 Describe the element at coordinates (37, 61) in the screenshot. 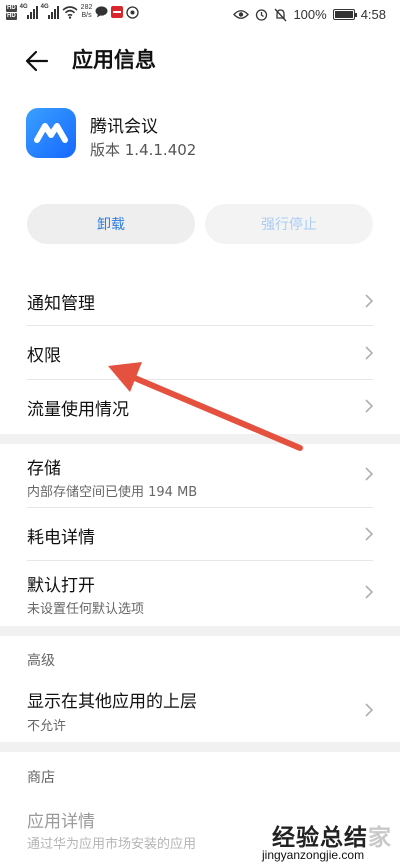

I see `back-arrow-icon` at that location.